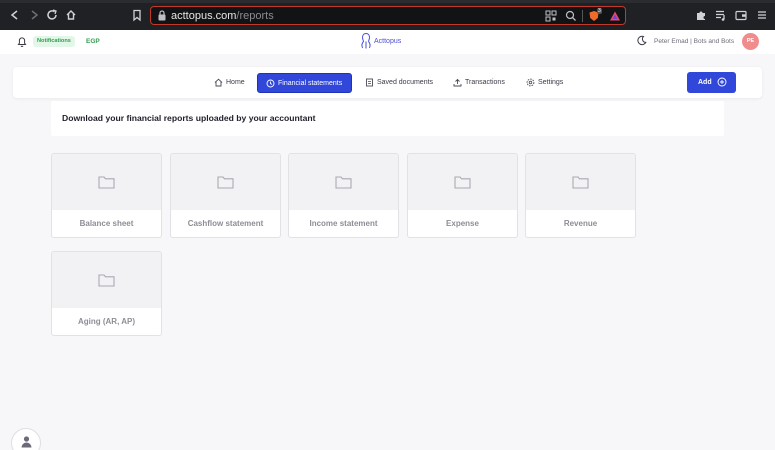 The width and height of the screenshot is (775, 450). Describe the element at coordinates (462, 223) in the screenshot. I see `report-card-label: Expense` at that location.